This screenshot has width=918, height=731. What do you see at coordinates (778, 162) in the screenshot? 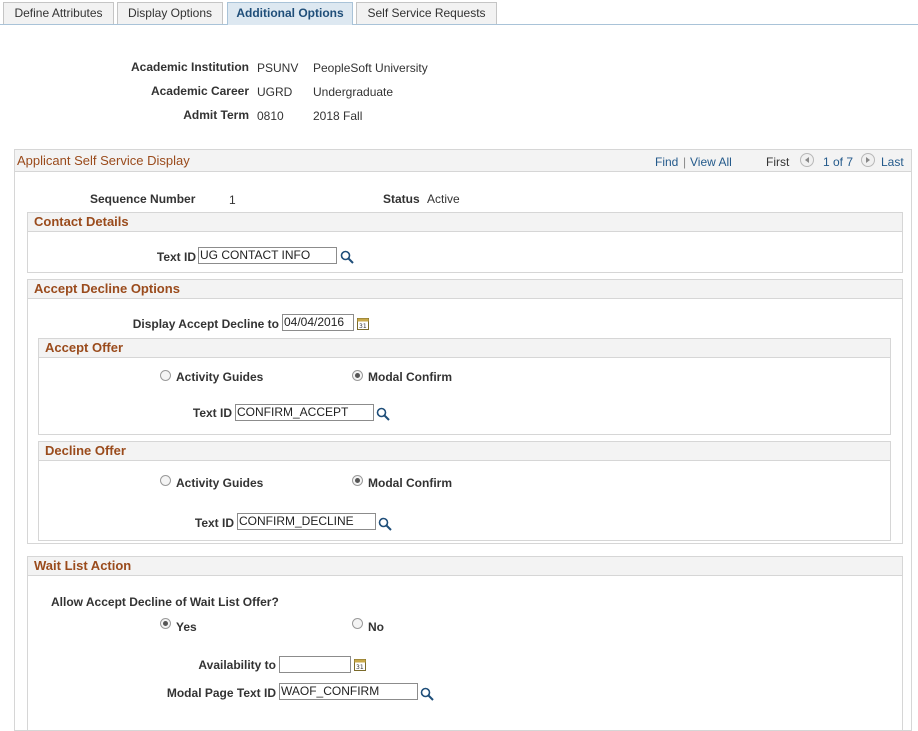
I see `first-label: First` at bounding box center [778, 162].